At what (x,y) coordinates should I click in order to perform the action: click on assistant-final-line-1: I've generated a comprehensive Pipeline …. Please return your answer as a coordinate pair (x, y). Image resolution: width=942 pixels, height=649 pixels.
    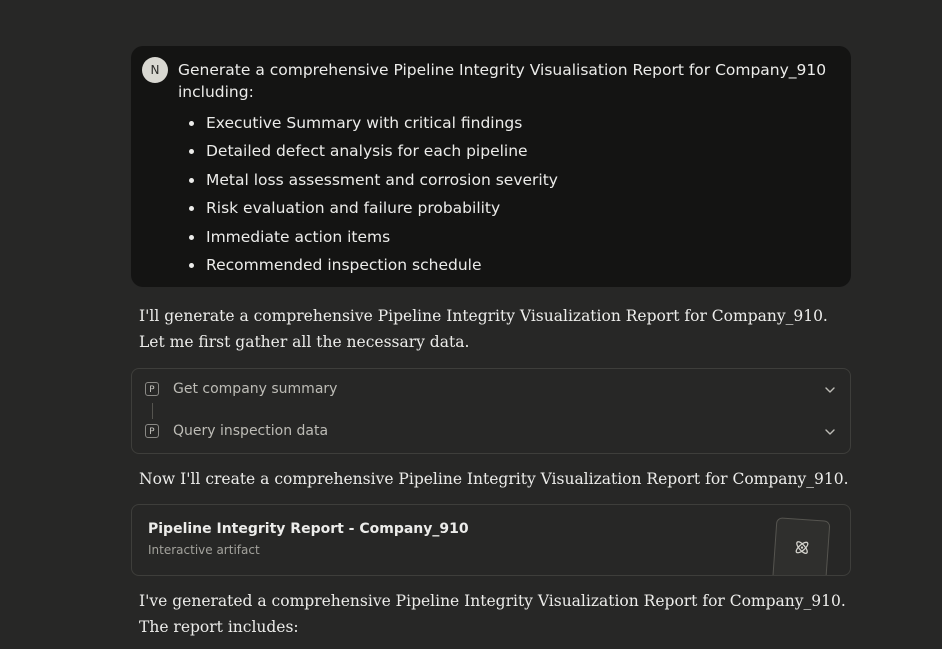
    Looking at the image, I should click on (492, 601).